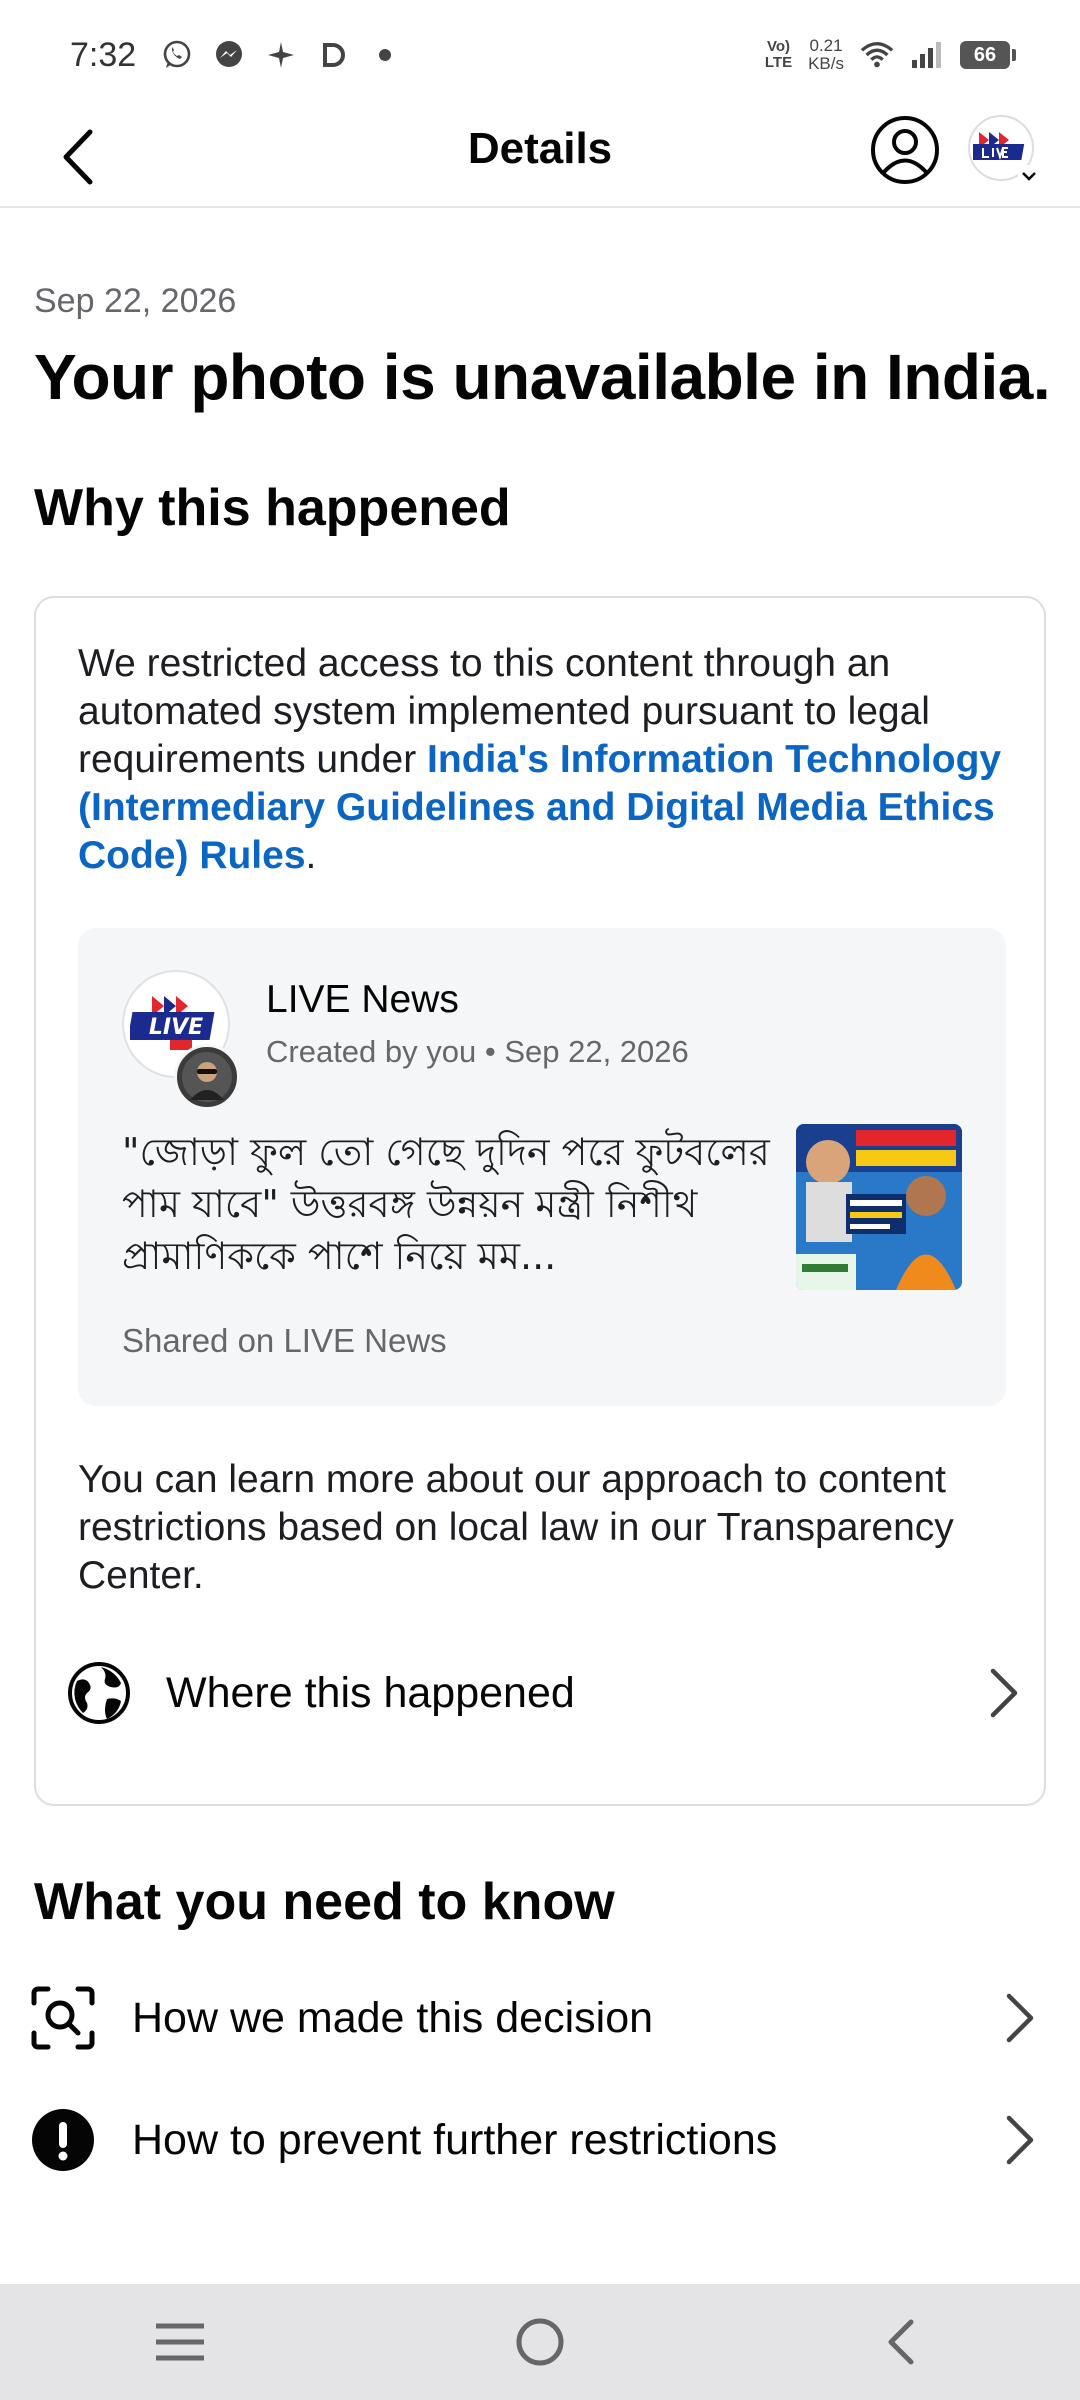 Image resolution: width=1080 pixels, height=2400 pixels. Describe the element at coordinates (324, 1902) in the screenshot. I see `know-heading: What you need to know` at that location.